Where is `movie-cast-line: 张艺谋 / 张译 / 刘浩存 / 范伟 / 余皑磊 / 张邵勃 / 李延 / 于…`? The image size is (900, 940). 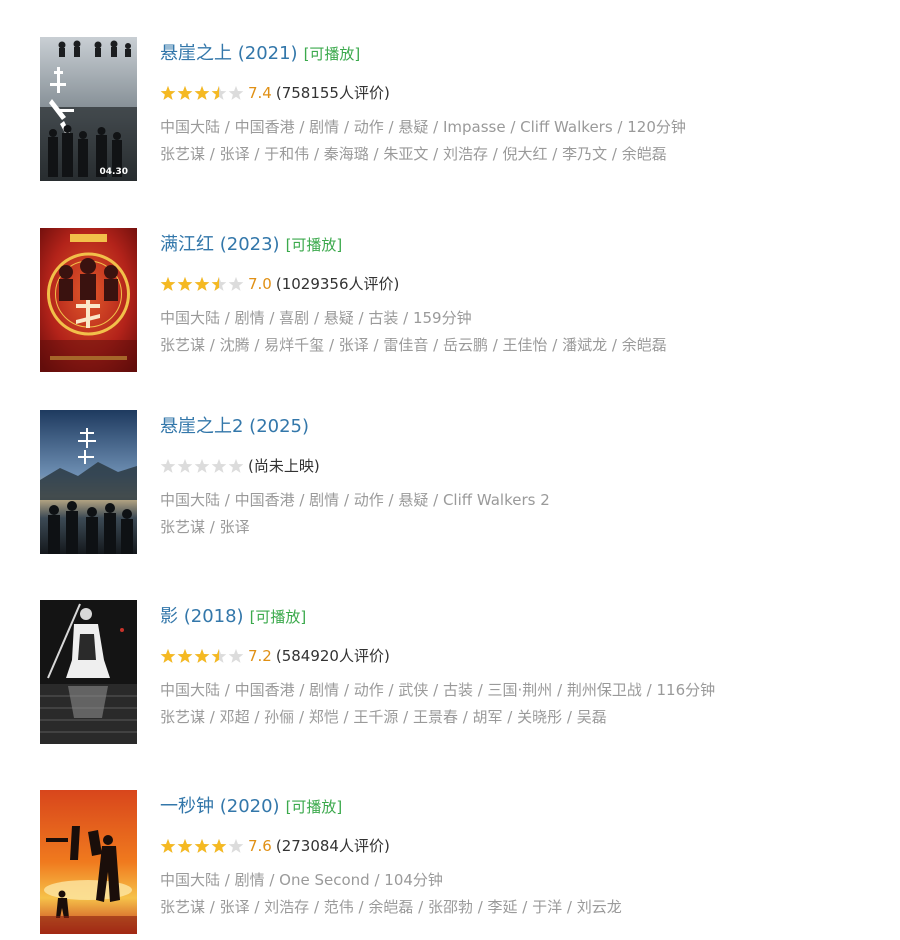 movie-cast-line: 张艺谋 / 张译 / 刘浩存 / 范伟 / 余皑磊 / 张邵勃 / 李延 / 于… is located at coordinates (391, 907).